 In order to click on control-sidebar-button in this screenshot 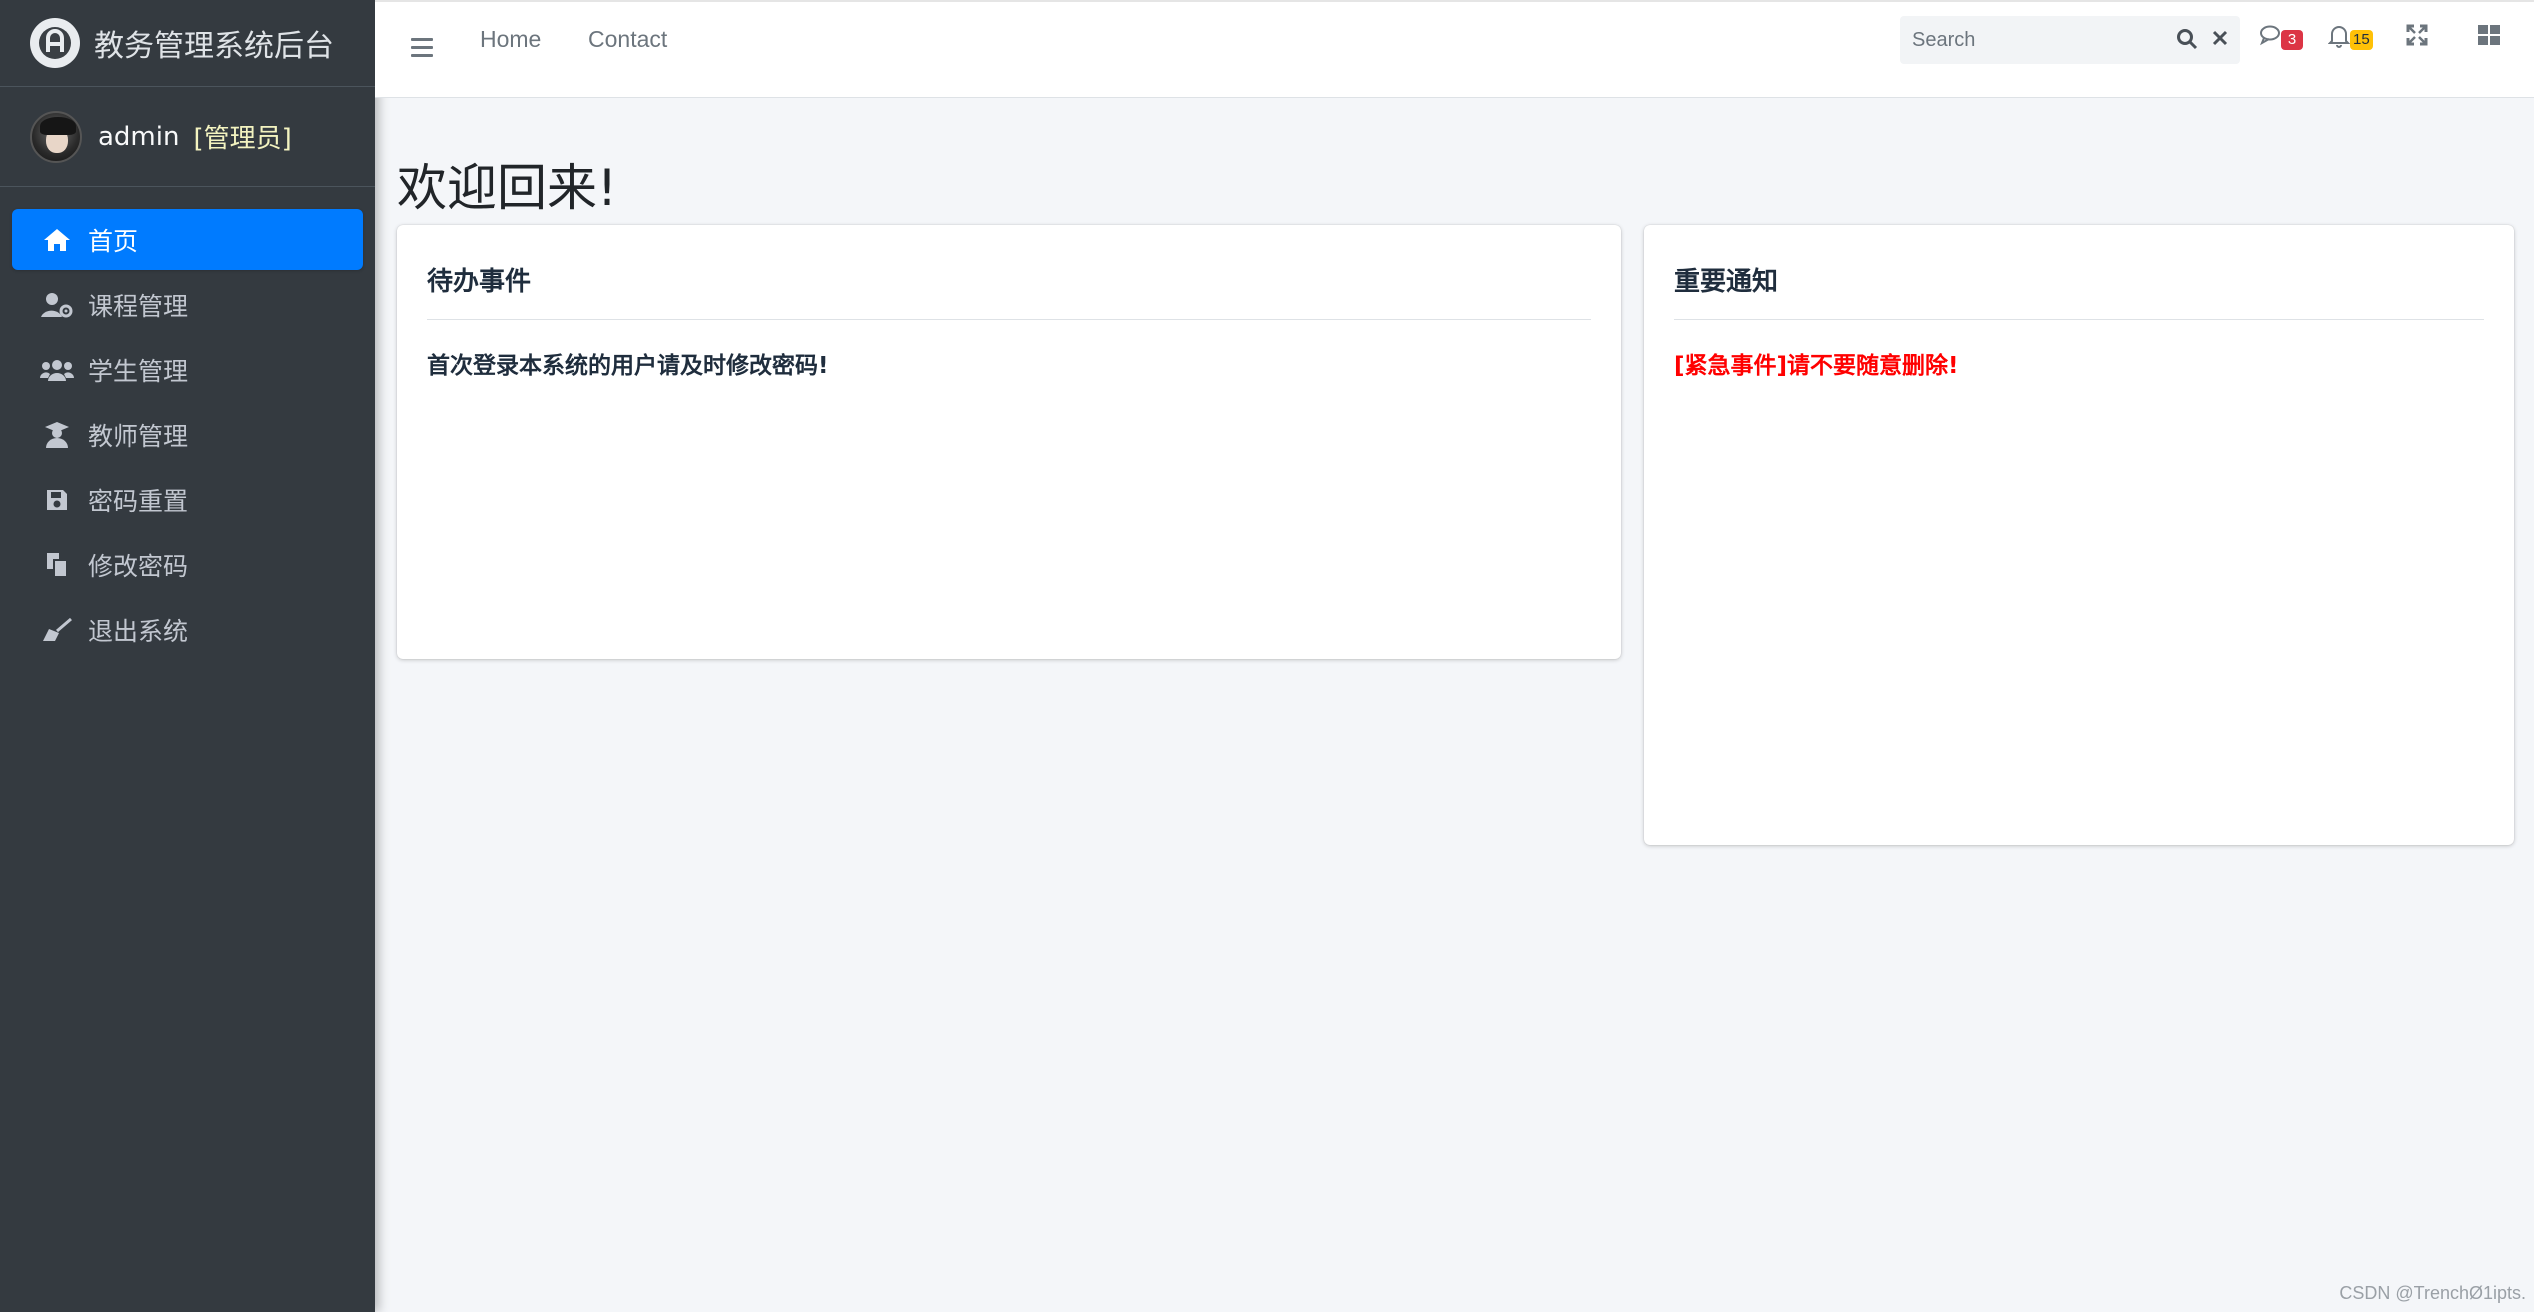, I will do `click(2497, 41)`.